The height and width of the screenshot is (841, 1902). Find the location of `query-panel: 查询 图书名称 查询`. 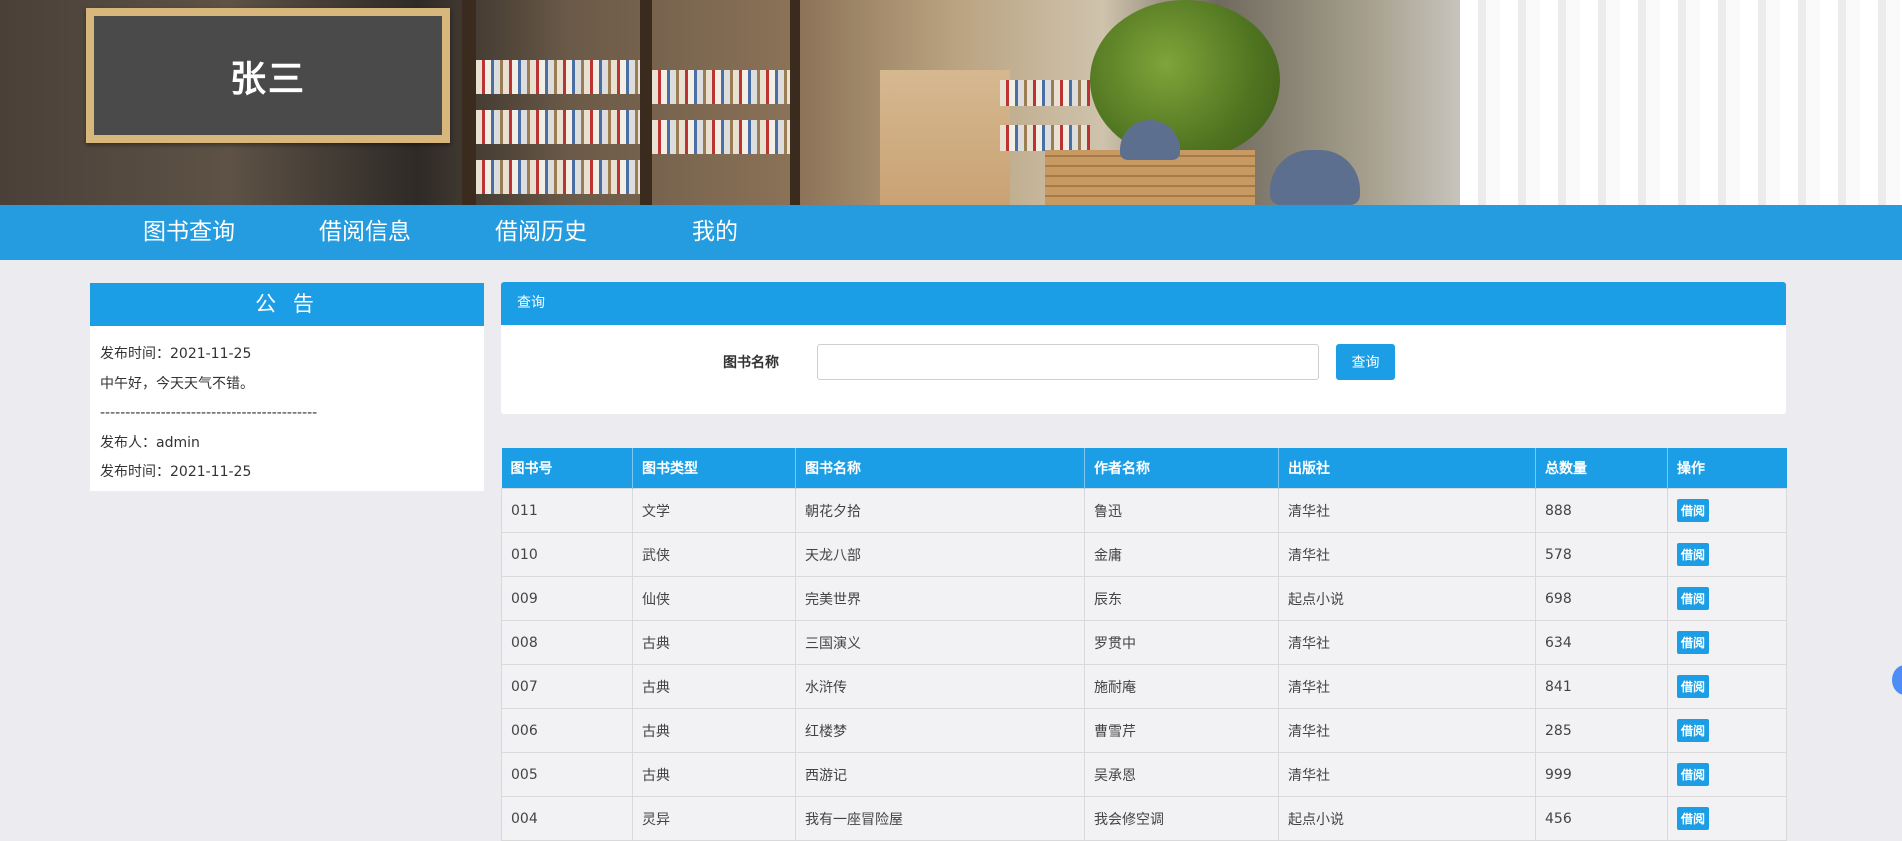

query-panel: 查询 图书名称 查询 is located at coordinates (1143, 348).